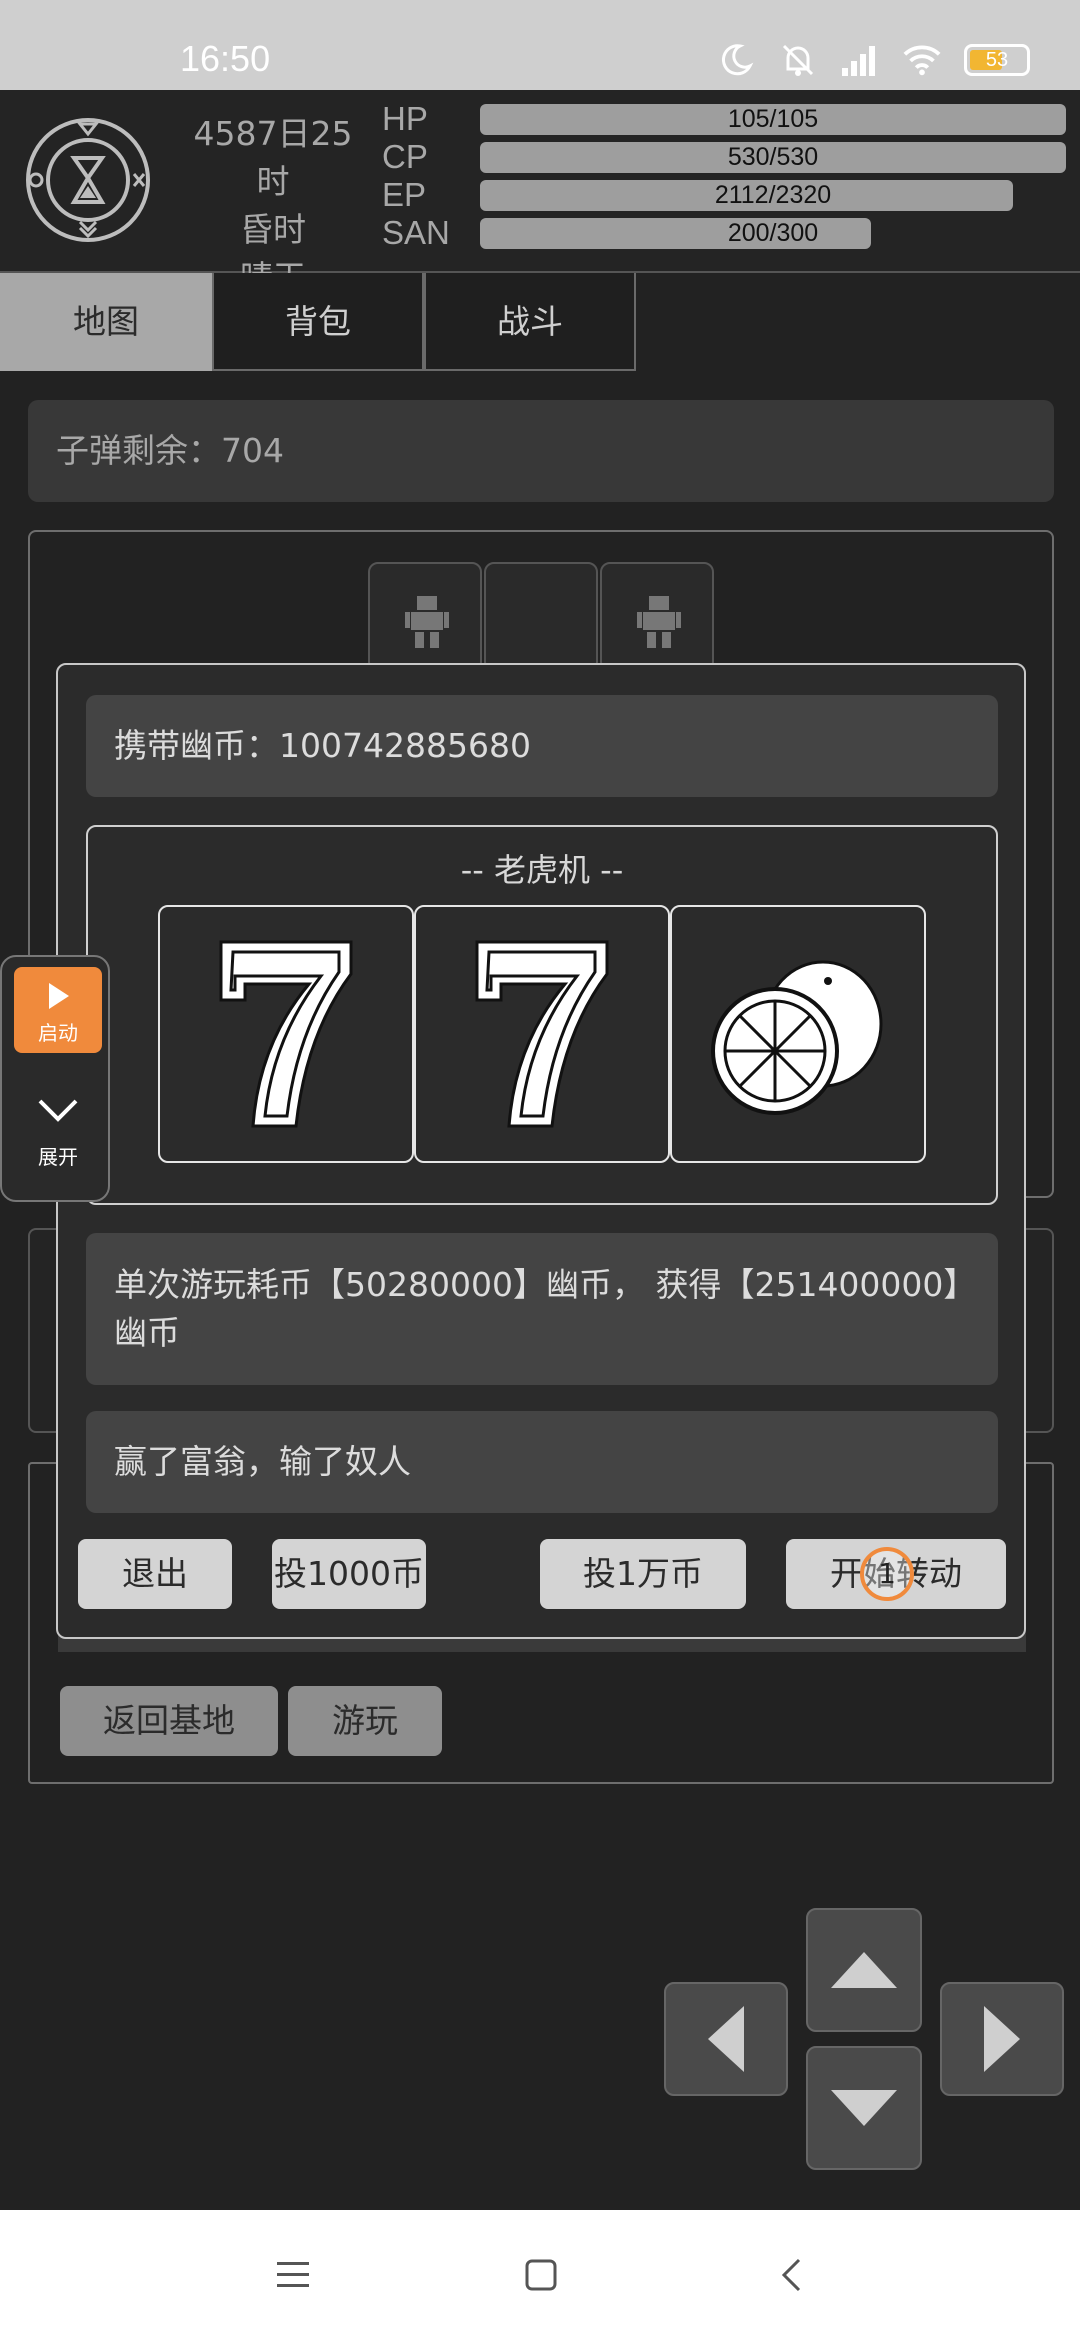 The width and height of the screenshot is (1080, 2340). I want to click on map-cell-center, so click(541, 617).